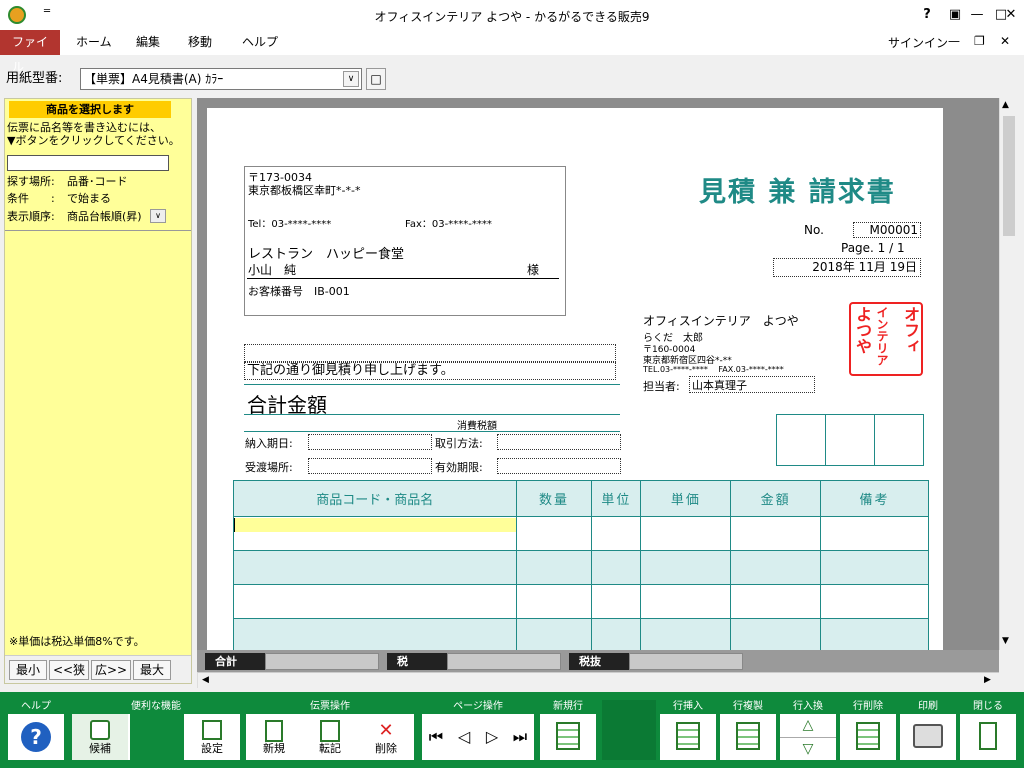  I want to click on total-label: 合計, so click(235, 661).